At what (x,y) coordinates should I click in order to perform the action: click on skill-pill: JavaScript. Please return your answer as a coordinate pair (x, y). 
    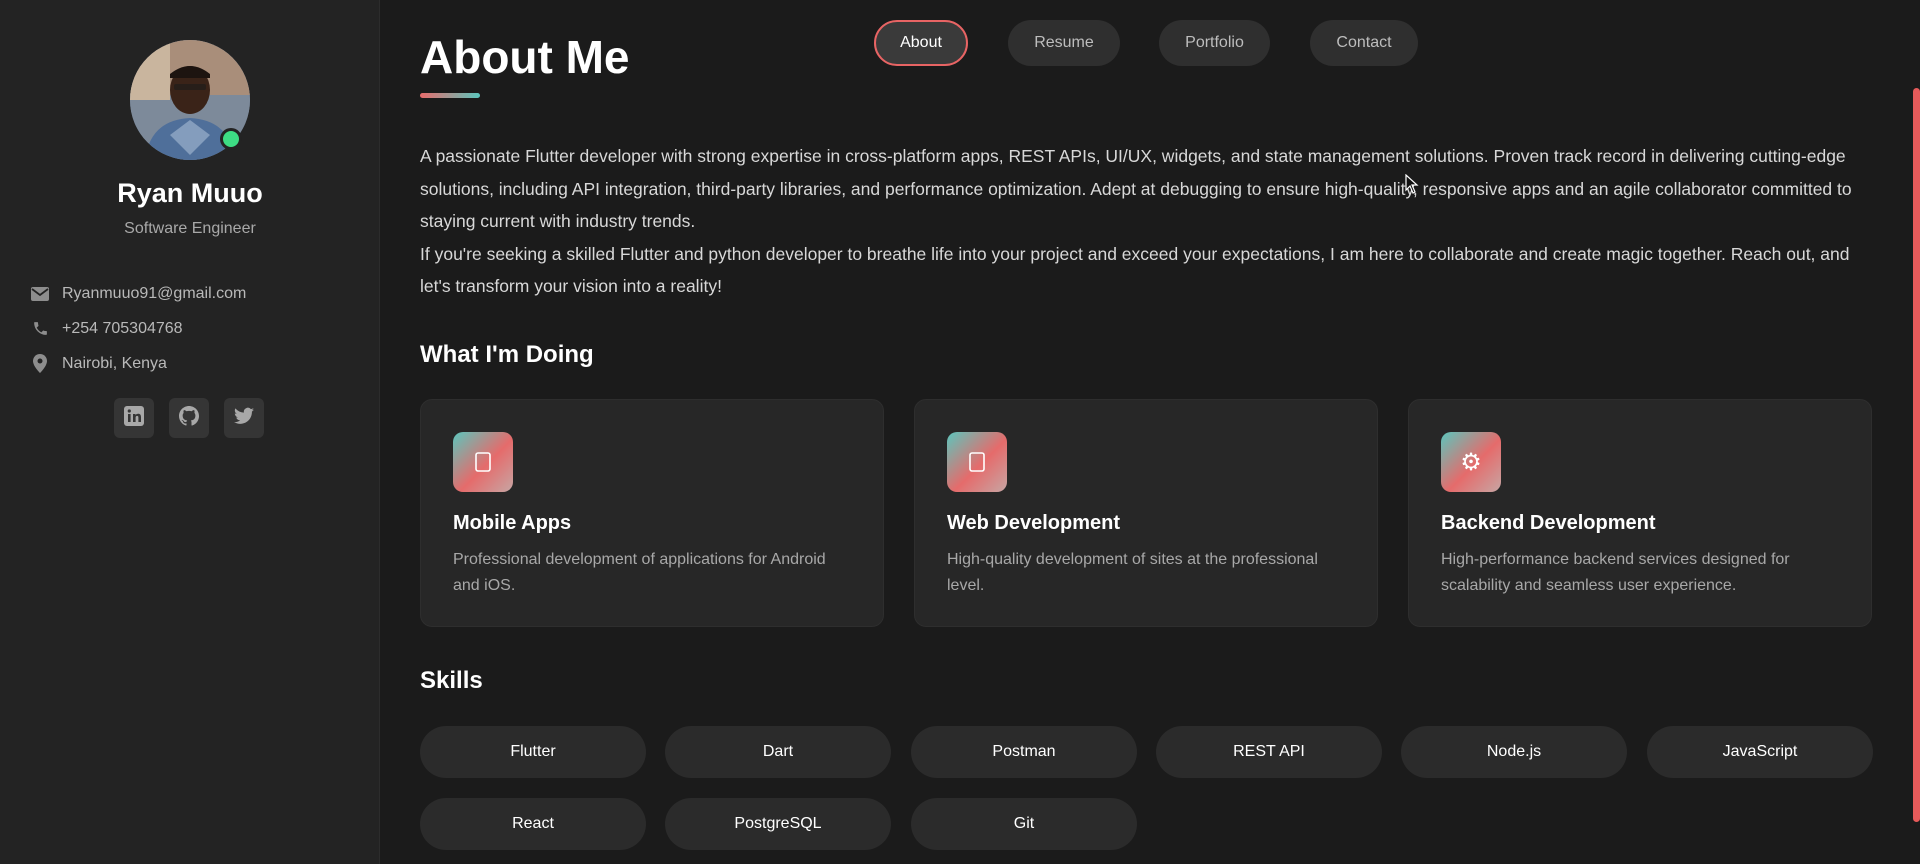
    Looking at the image, I should click on (1760, 752).